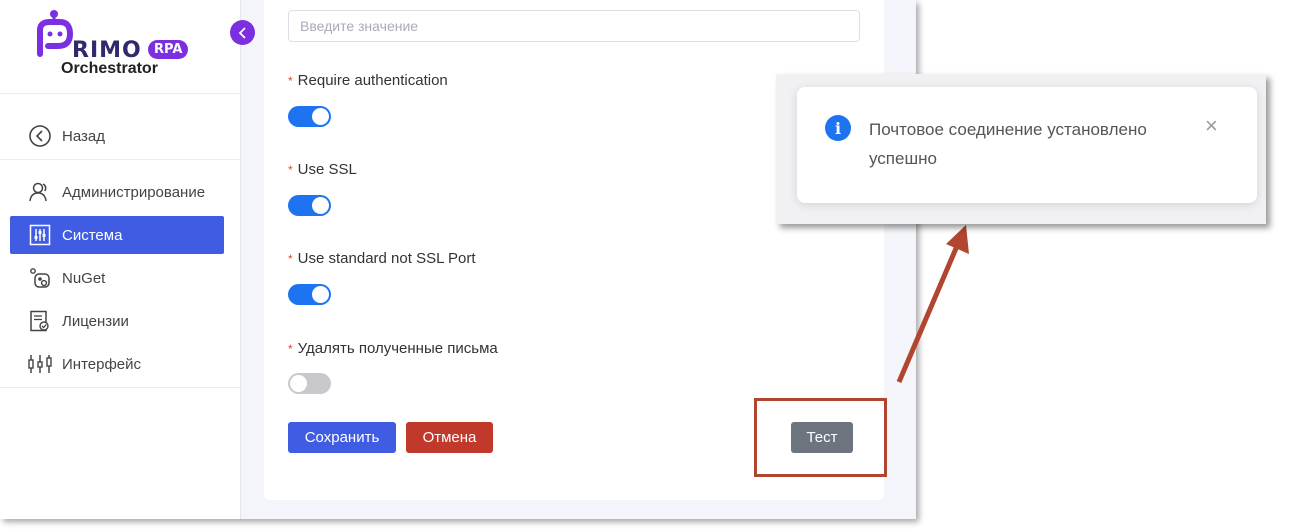 This screenshot has height=532, width=1293. What do you see at coordinates (1008, 144) in the screenshot?
I see `notification-message: Почтовое соединение установлено успешно` at bounding box center [1008, 144].